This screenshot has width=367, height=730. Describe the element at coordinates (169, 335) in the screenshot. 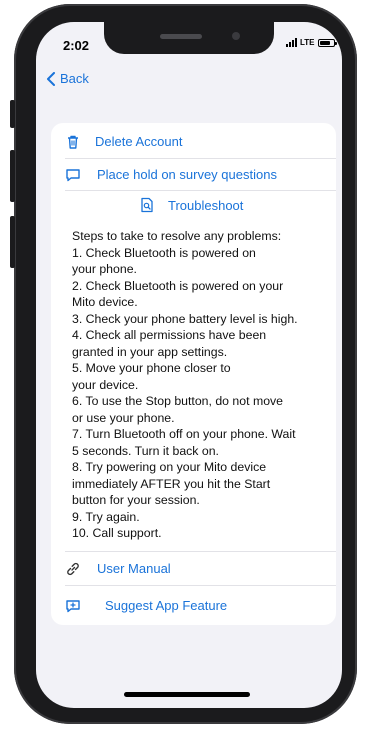

I see `step-line: 4. Check all permissions have been` at that location.